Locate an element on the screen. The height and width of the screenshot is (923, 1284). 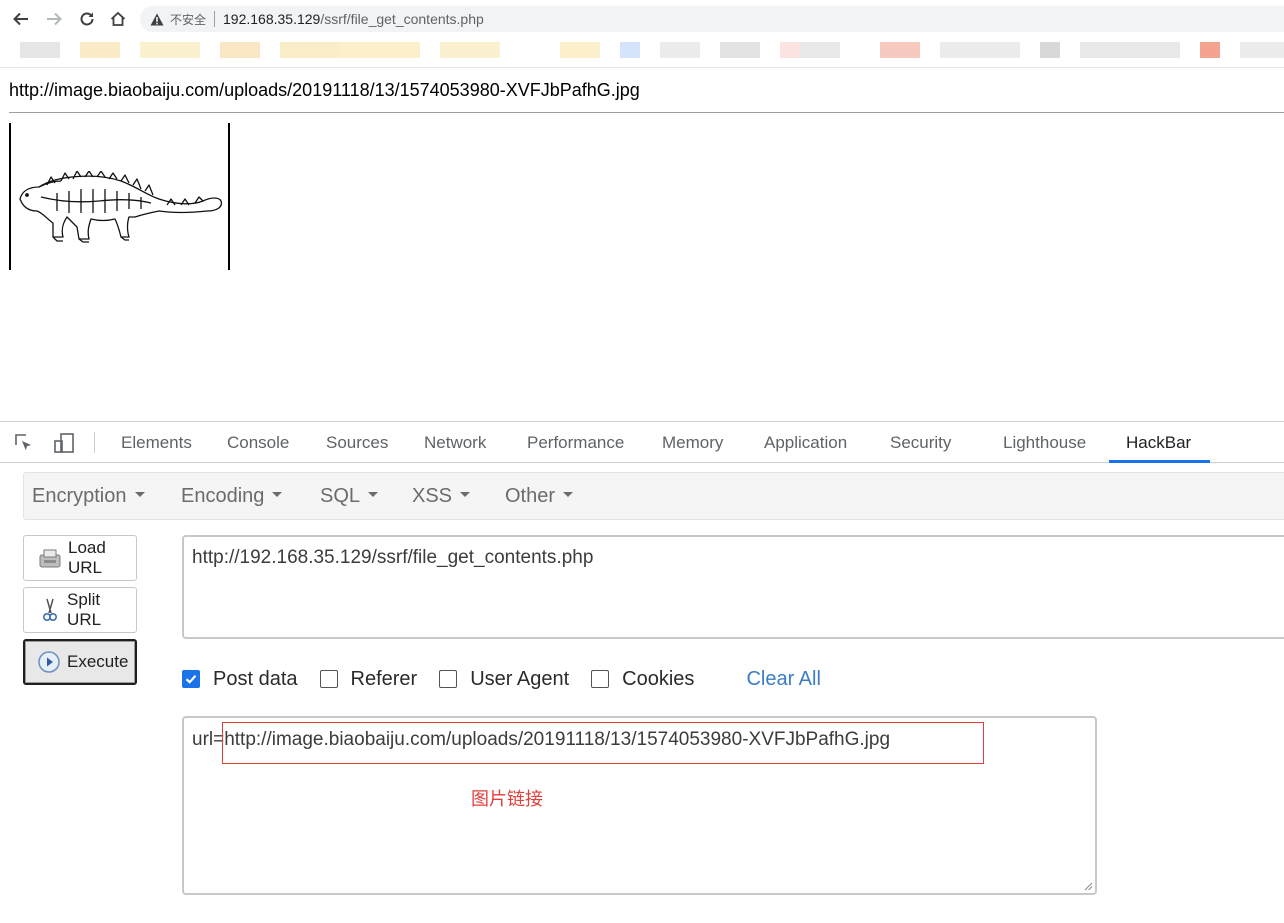
checkmark-icon is located at coordinates (191, 679).